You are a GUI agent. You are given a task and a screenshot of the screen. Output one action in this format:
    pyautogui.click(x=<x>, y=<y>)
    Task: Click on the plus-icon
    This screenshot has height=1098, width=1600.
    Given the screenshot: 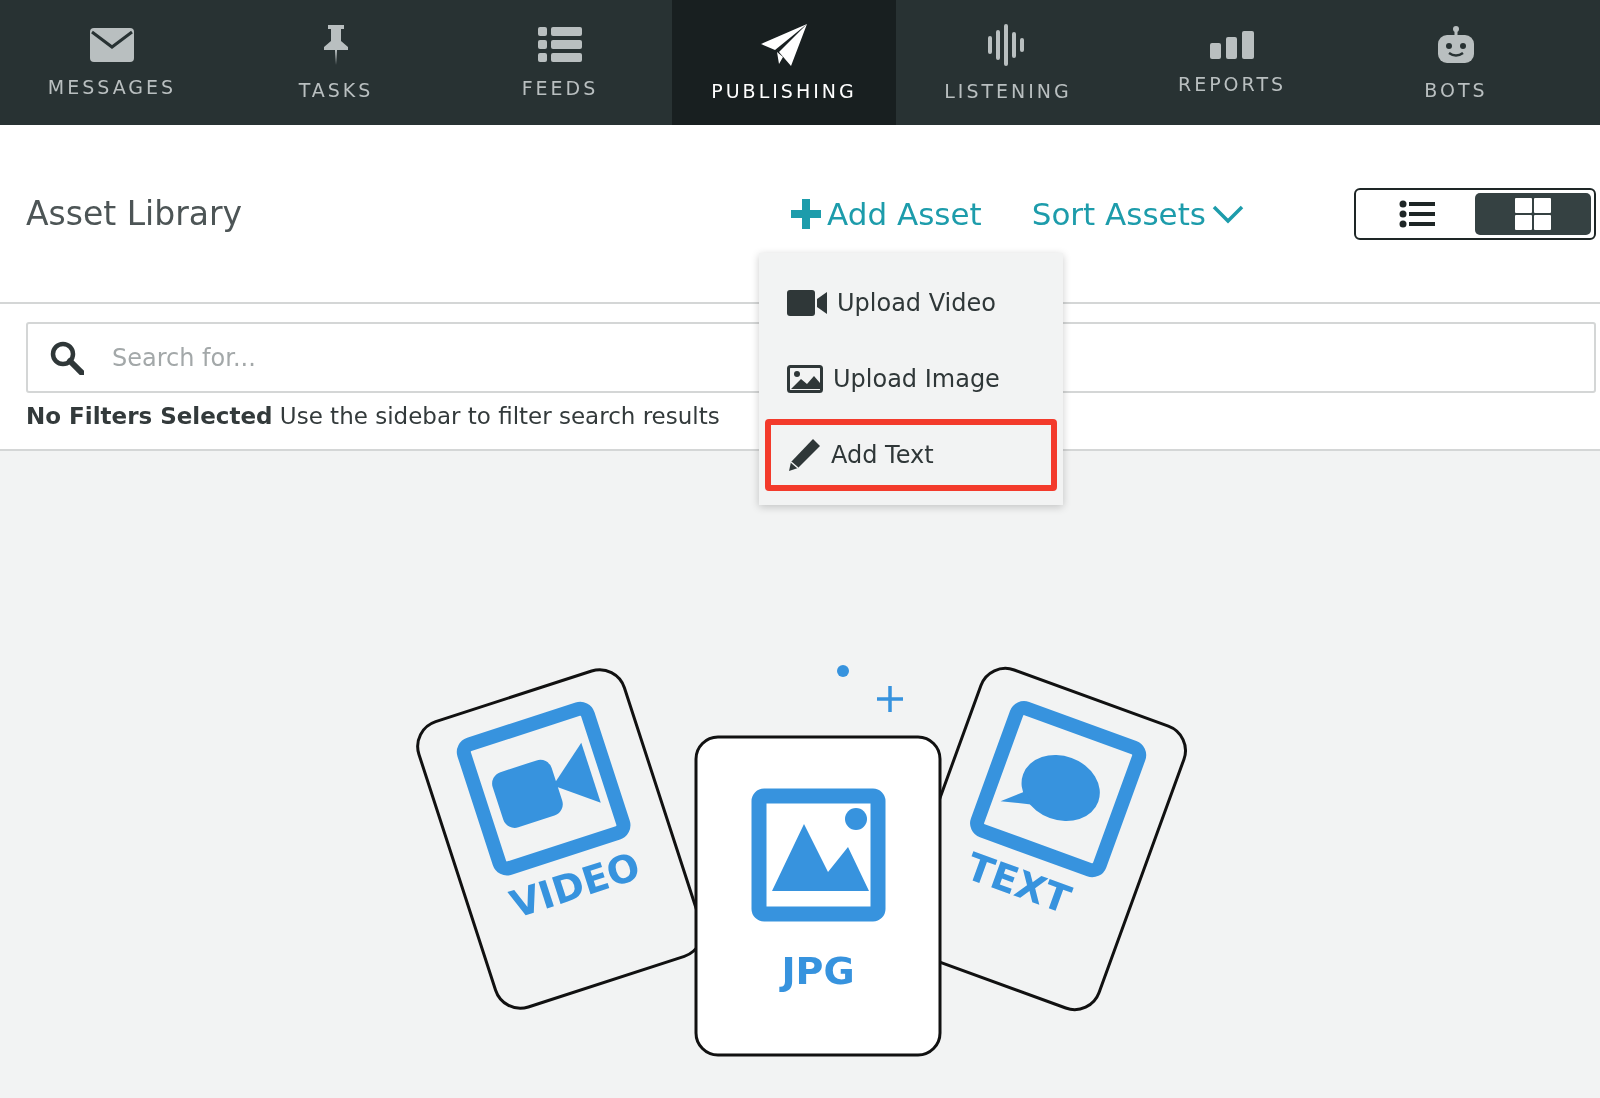 What is the action you would take?
    pyautogui.click(x=806, y=213)
    